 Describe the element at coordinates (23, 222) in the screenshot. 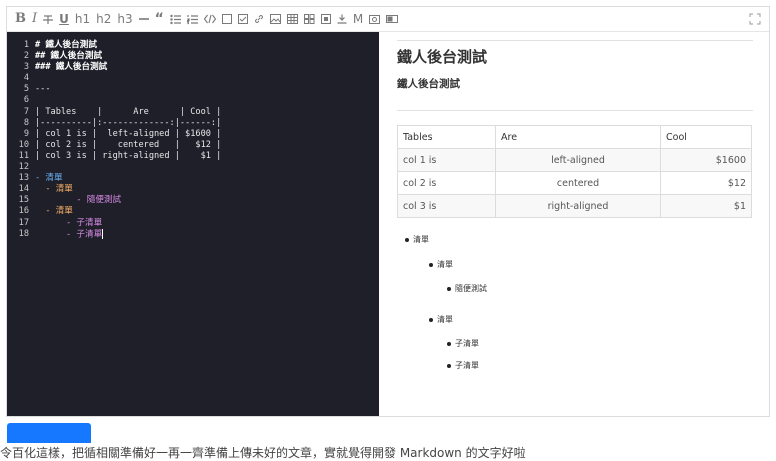

I see `line-number: 17` at that location.